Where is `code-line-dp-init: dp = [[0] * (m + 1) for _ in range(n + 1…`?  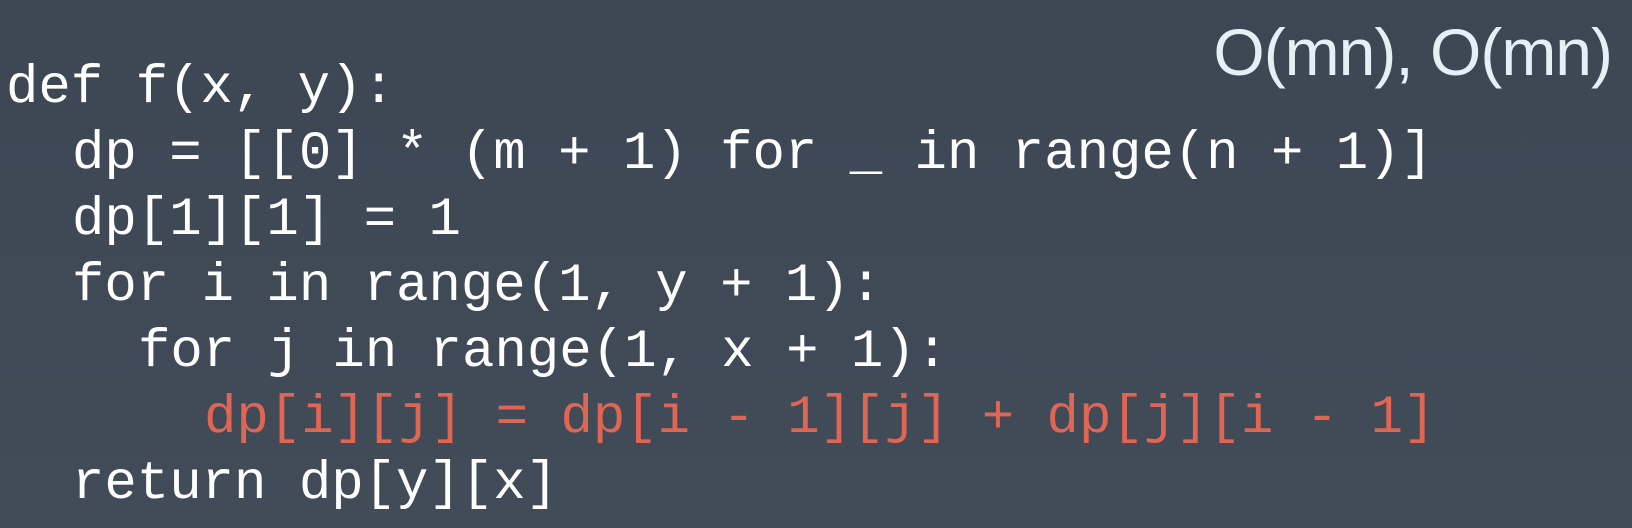 code-line-dp-init: dp = [[0] * (m + 1) for _ in range(n + 1… is located at coordinates (753, 154).